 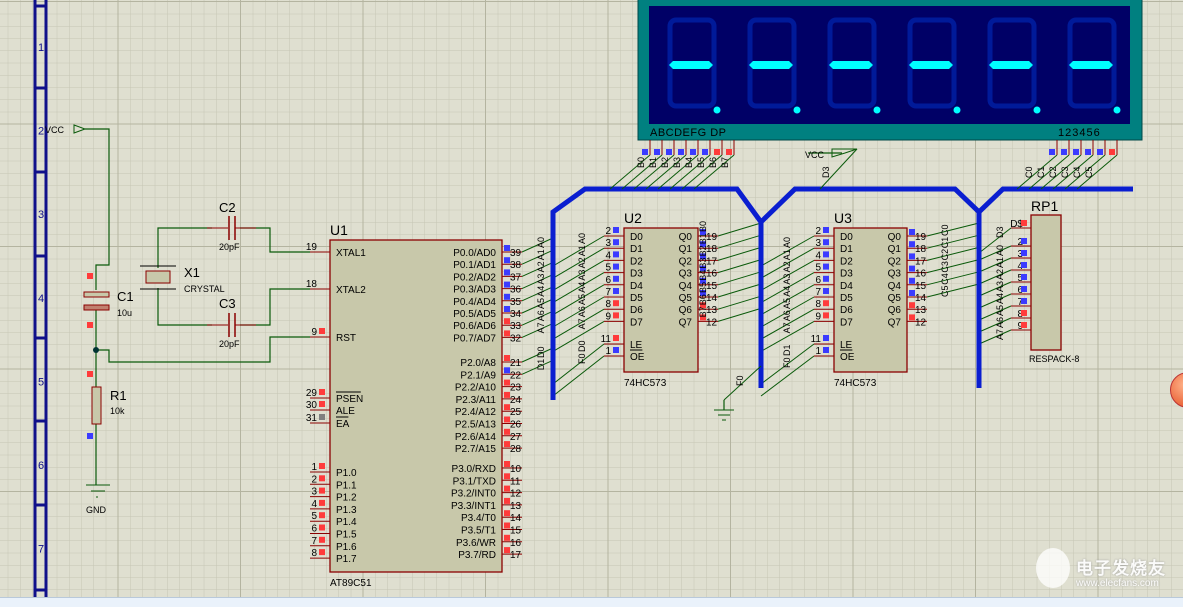 What do you see at coordinates (516, 277) in the screenshot?
I see `pin-number: 37` at bounding box center [516, 277].